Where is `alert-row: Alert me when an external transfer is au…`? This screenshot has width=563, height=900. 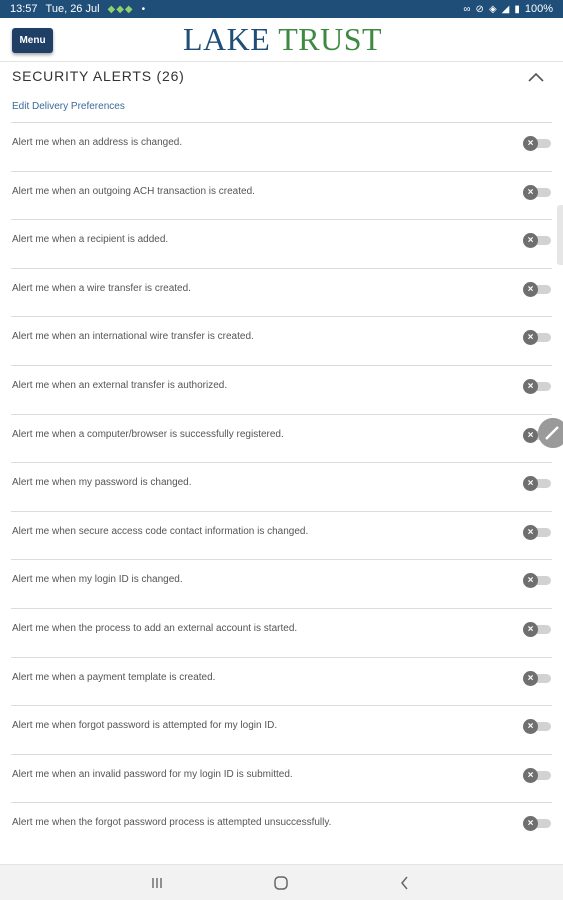 alert-row: Alert me when an external transfer is au… is located at coordinates (281, 389).